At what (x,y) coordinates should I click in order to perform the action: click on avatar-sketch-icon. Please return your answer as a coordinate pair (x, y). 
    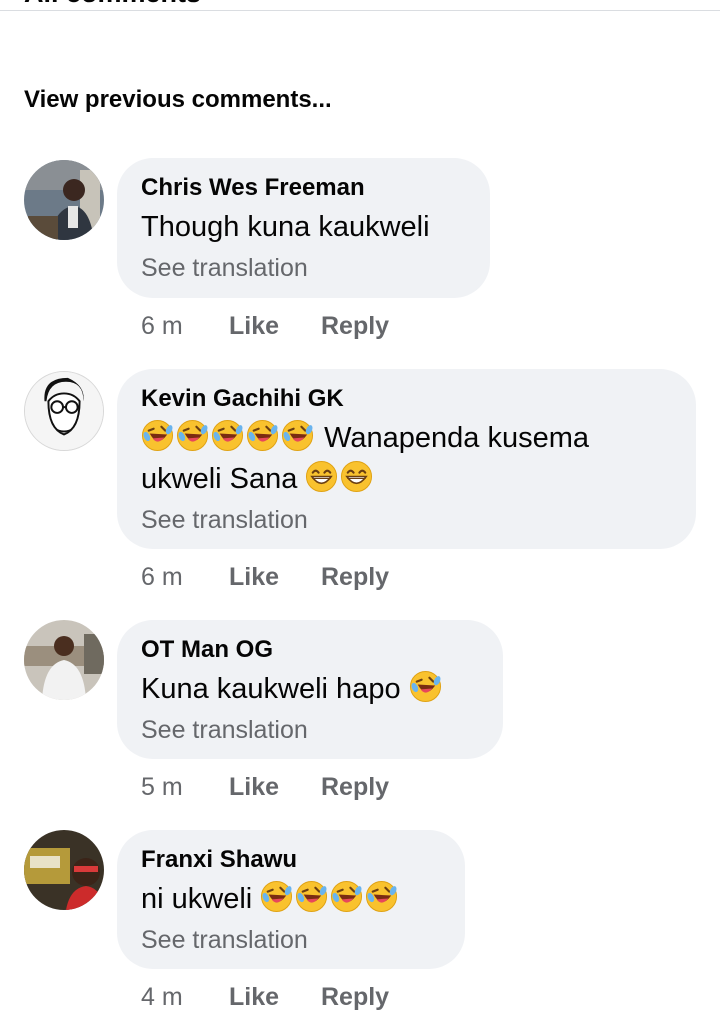
    Looking at the image, I should click on (64, 411).